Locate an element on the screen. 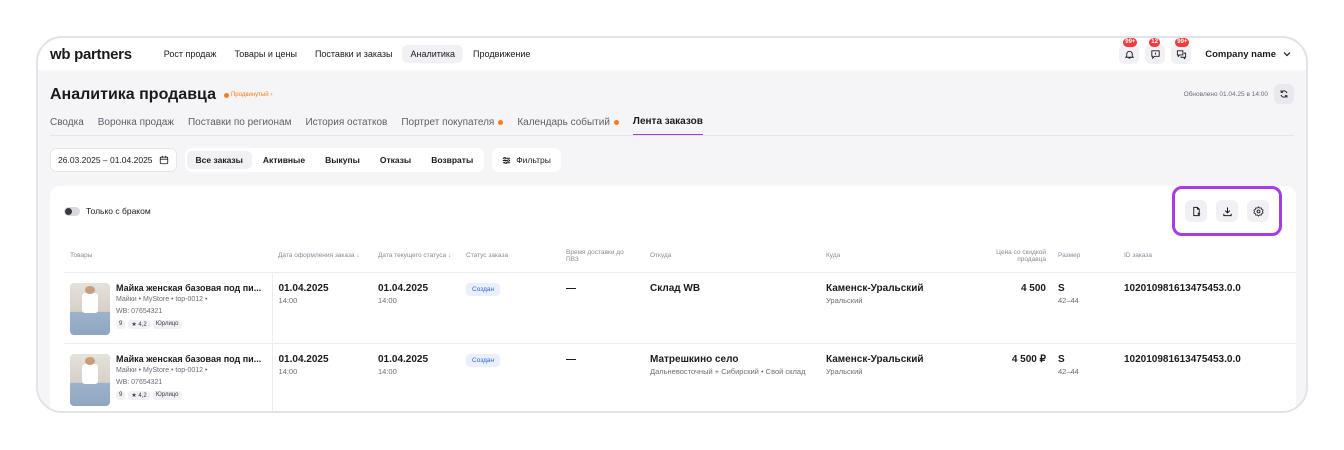  promo-badge: Продвинутый › is located at coordinates (248, 95).